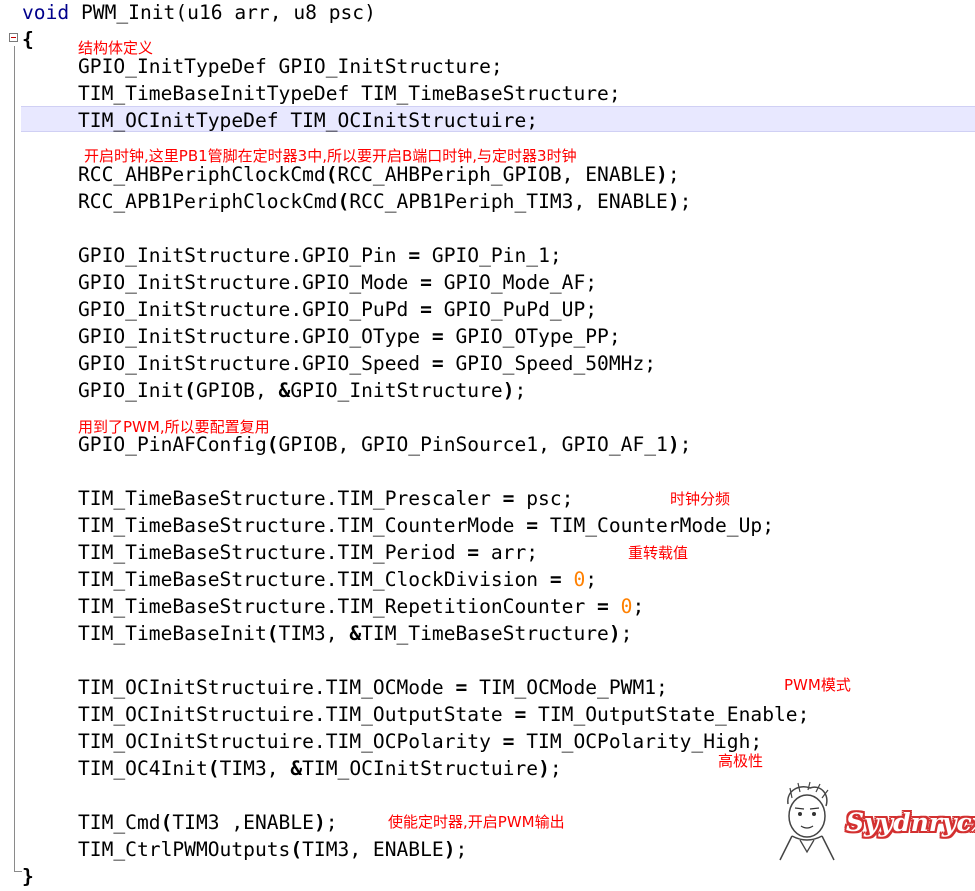 Image resolution: width=975 pixels, height=891 pixels. What do you see at coordinates (485, 633) in the screenshot?
I see `arguments: TIM_TimeBaseStructure` at bounding box center [485, 633].